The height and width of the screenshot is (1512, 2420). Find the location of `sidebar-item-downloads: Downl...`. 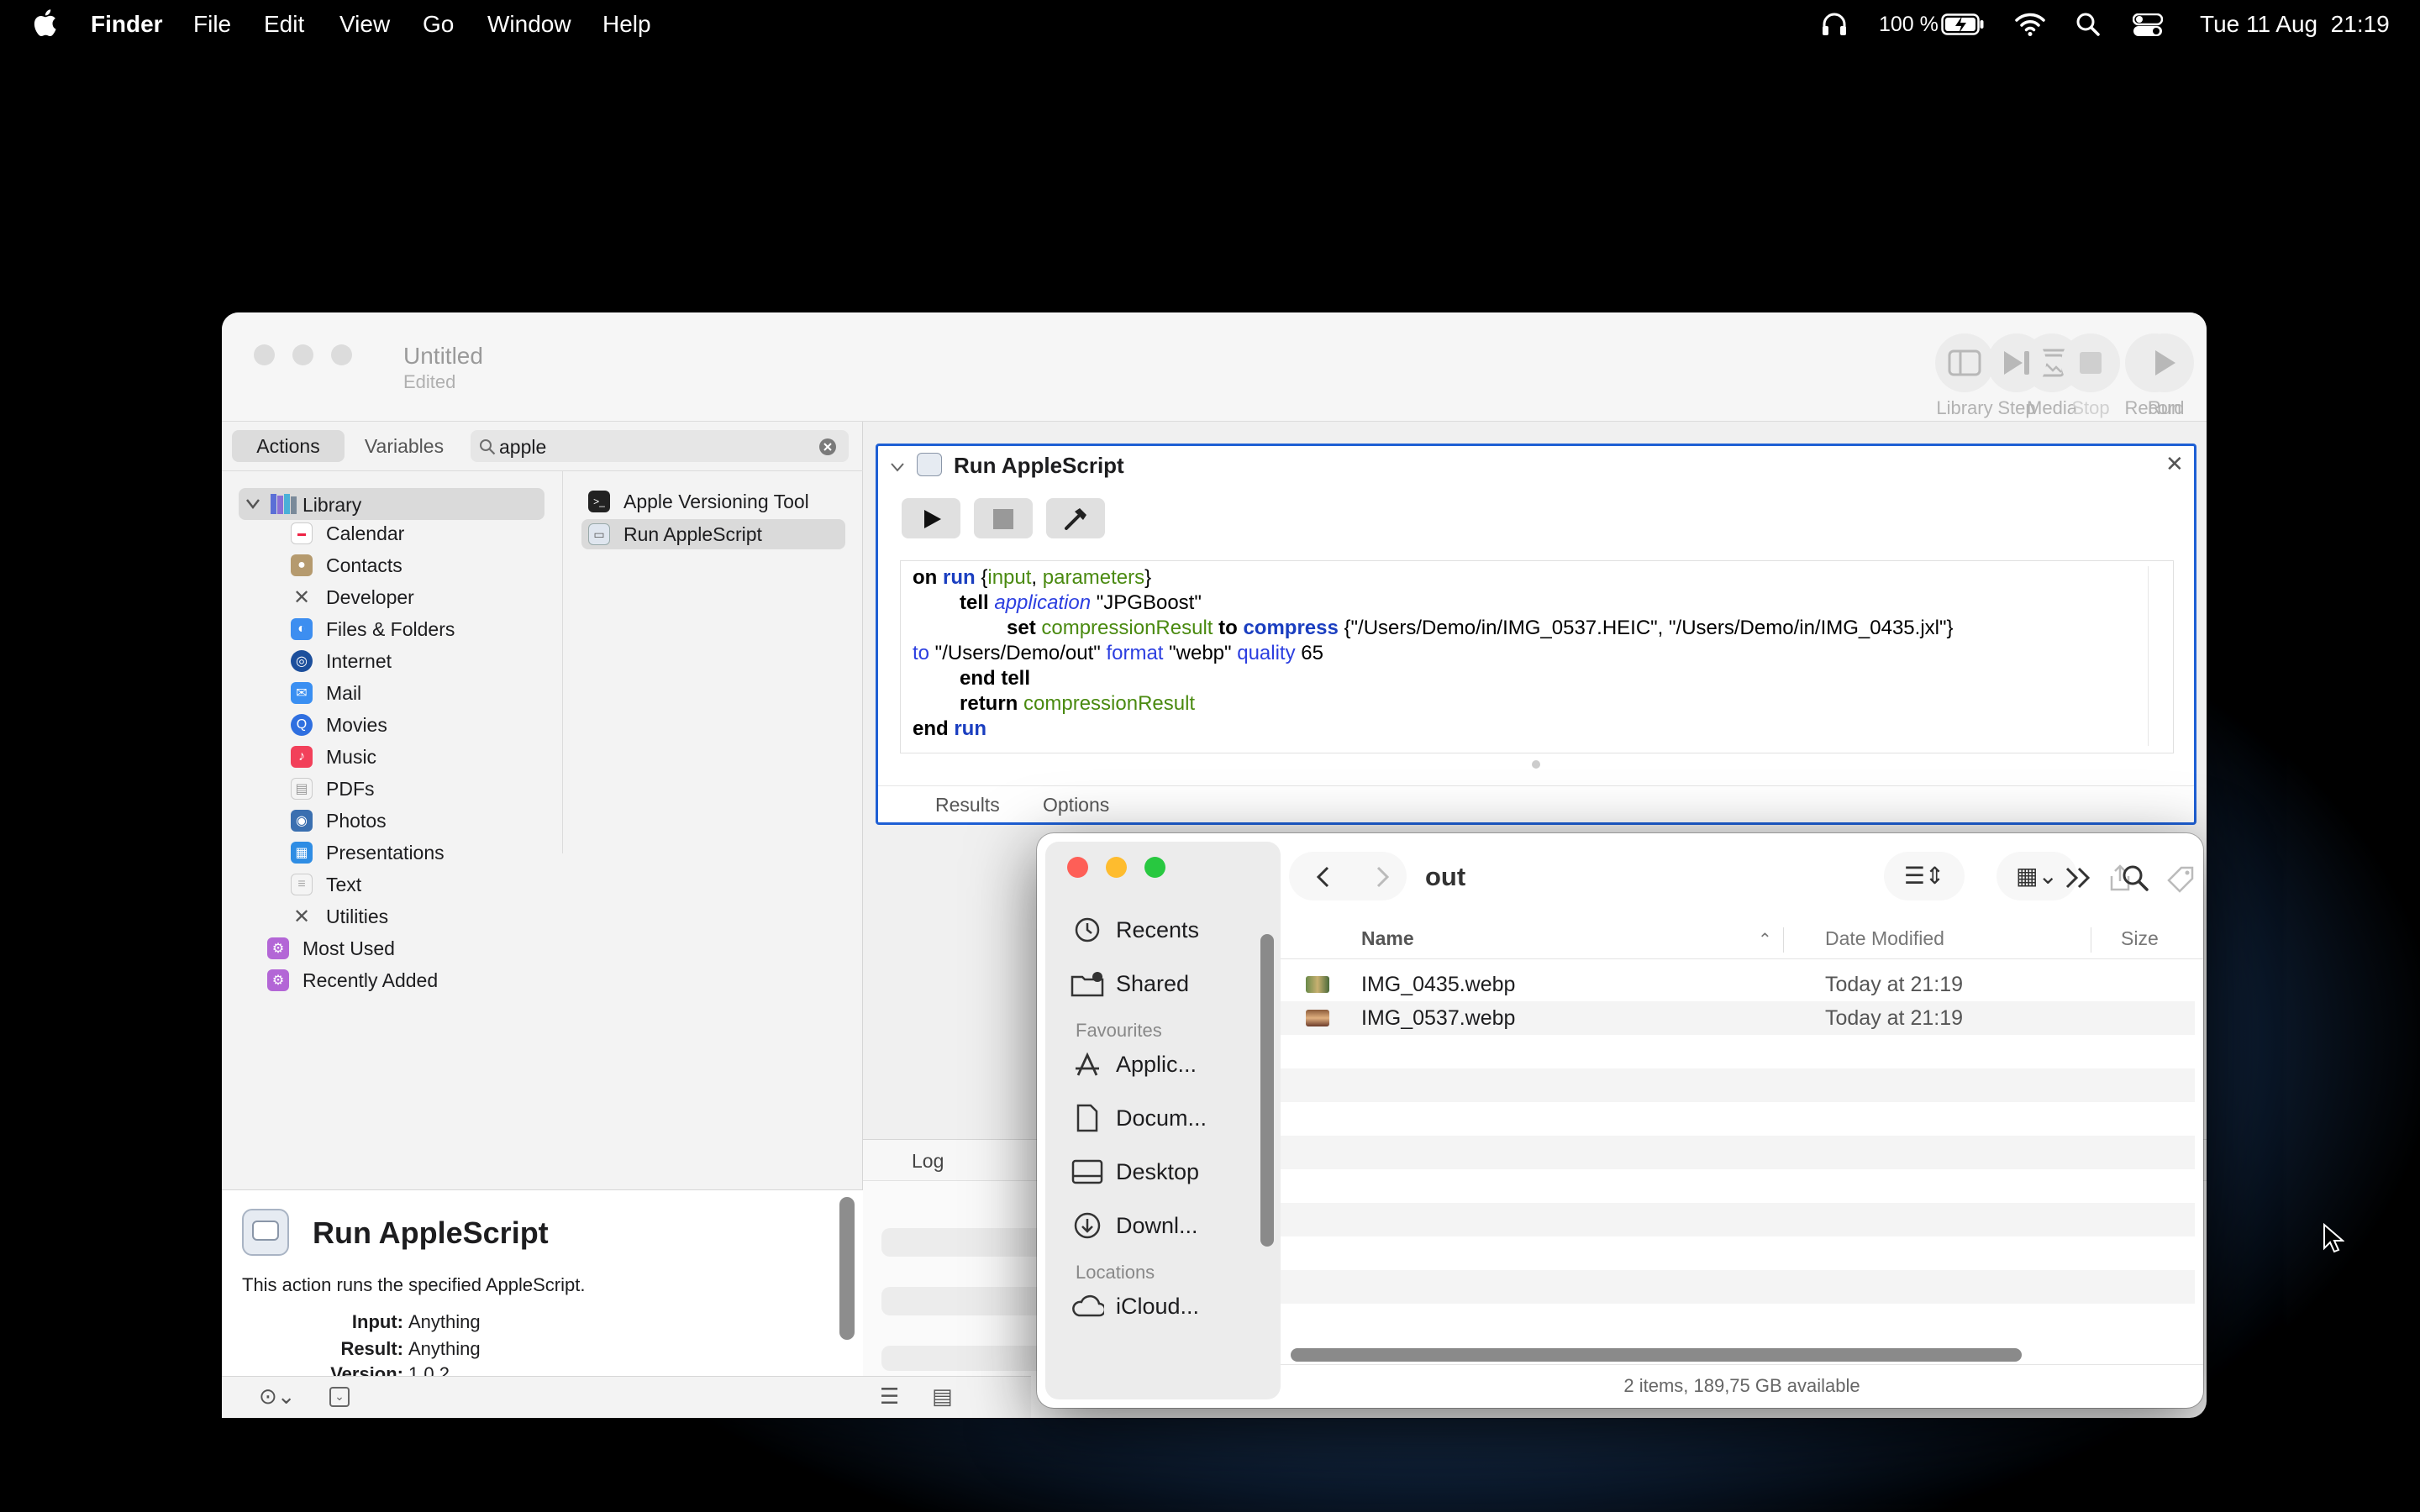

sidebar-item-downloads: Downl... is located at coordinates (1134, 1226).